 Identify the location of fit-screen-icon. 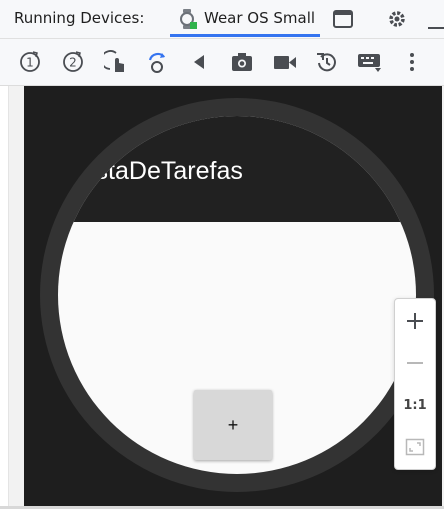
(415, 447).